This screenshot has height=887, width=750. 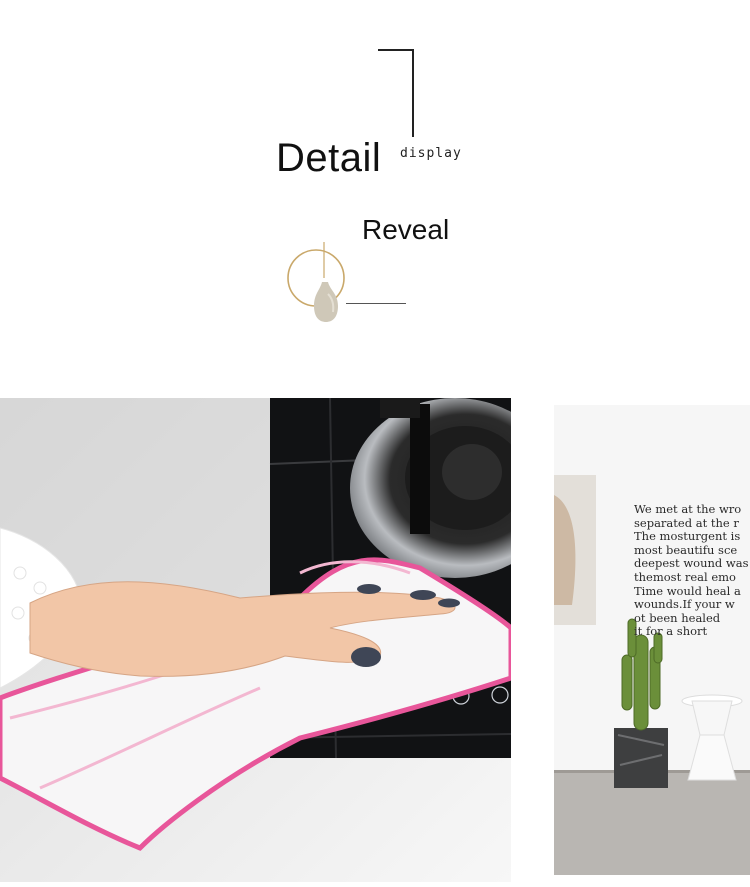 I want to click on interior-illustration, so click(x=652, y=640).